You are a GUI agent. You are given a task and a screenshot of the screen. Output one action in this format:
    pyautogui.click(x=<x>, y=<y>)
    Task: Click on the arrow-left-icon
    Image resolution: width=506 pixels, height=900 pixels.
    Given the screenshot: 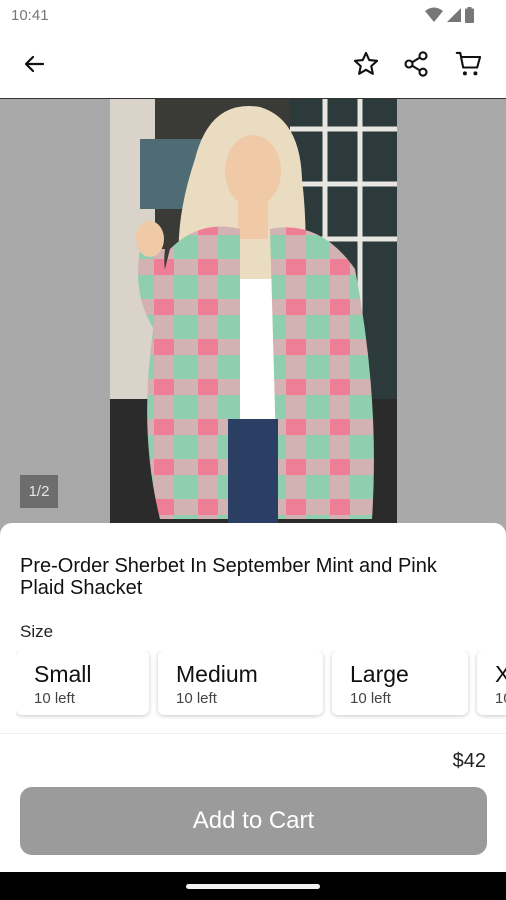 What is the action you would take?
    pyautogui.click(x=34, y=64)
    